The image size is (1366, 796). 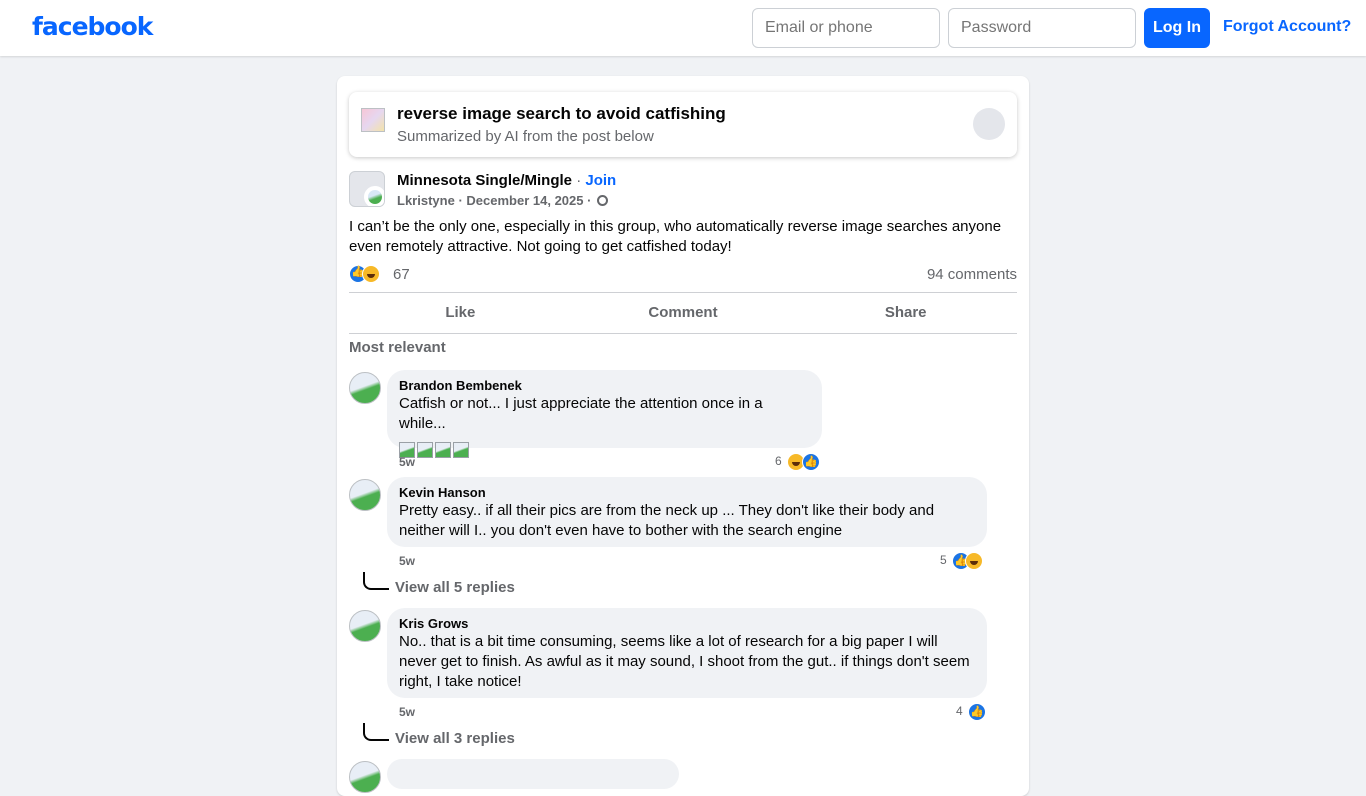 What do you see at coordinates (604, 386) in the screenshot?
I see `commenter-name: Brandon Bembenek` at bounding box center [604, 386].